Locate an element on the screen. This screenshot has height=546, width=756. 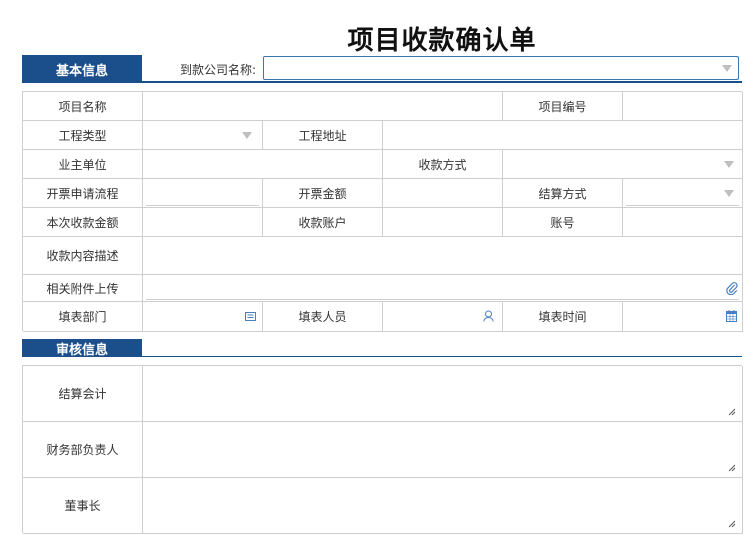
fill-time-input is located at coordinates (683, 317).